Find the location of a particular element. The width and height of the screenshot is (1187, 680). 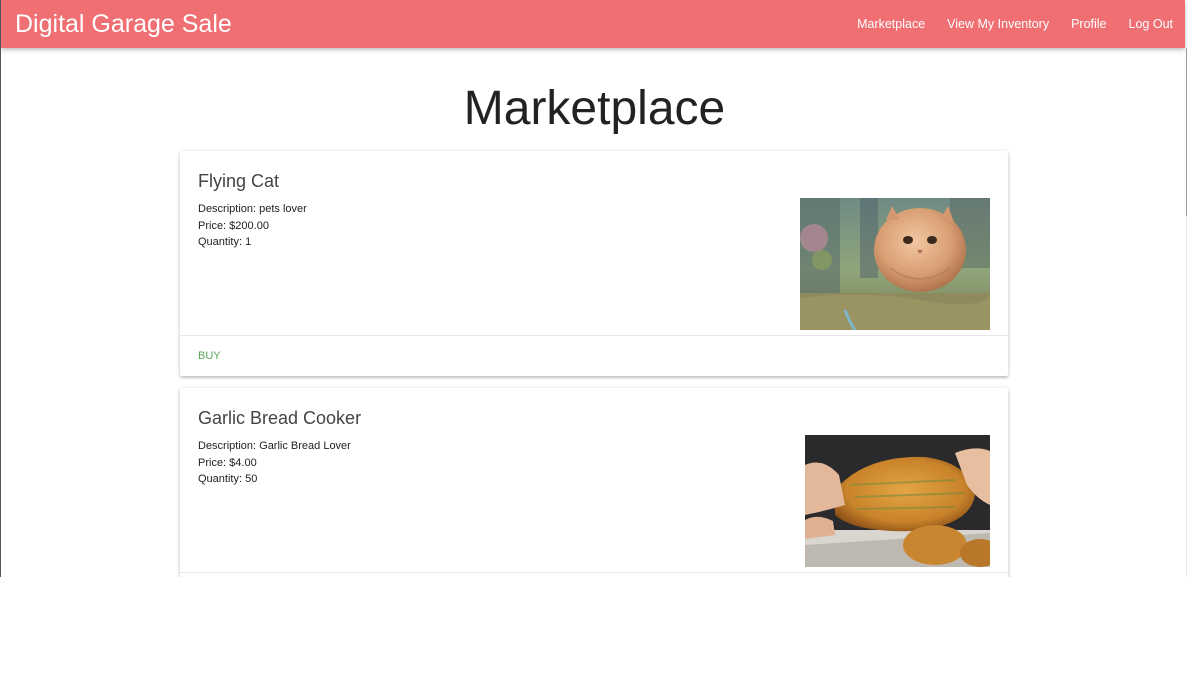

buy-button: BUY is located at coordinates (209, 356).